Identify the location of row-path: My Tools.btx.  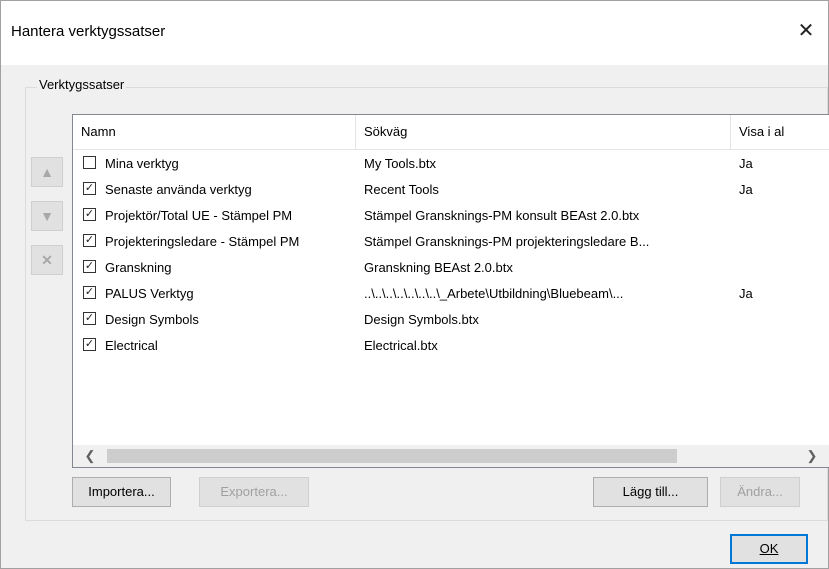
(400, 163).